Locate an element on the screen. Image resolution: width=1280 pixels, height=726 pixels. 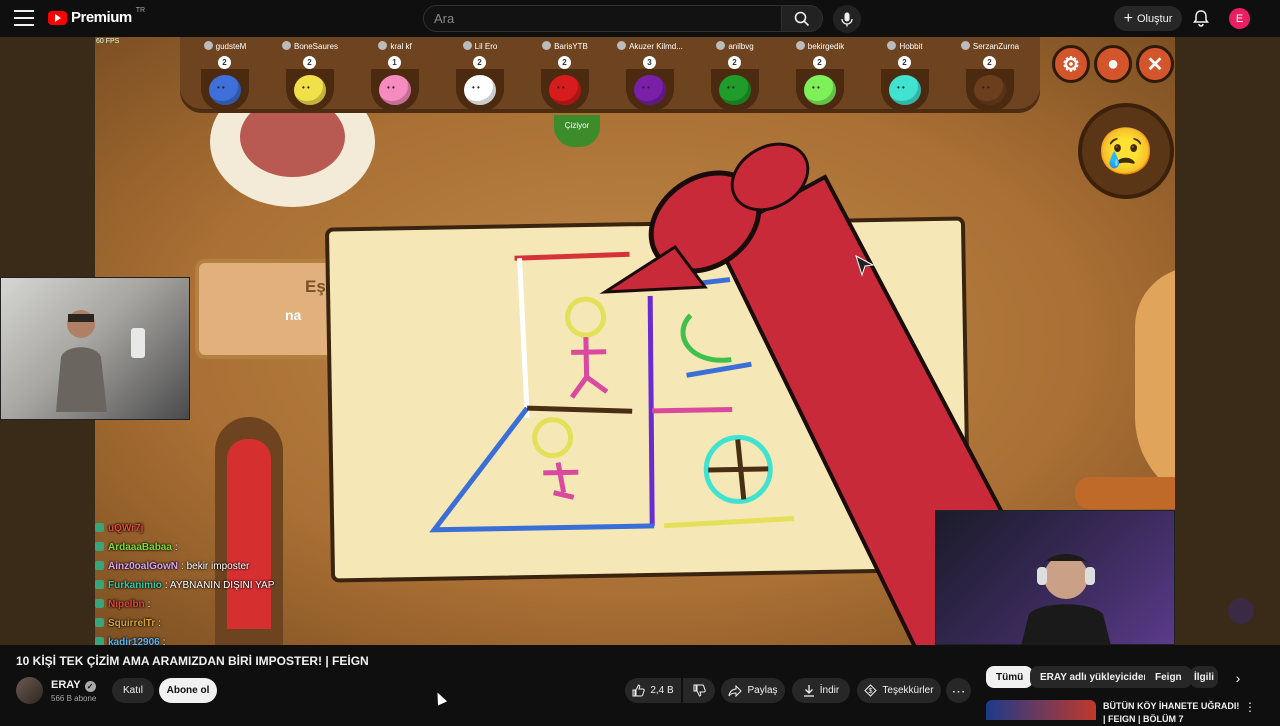
chat-username: Furkanimio is located at coordinates (135, 585).